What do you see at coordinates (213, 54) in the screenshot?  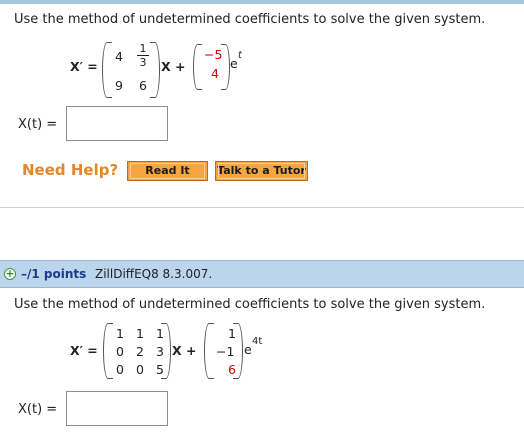 I see `problem1-v1: −5` at bounding box center [213, 54].